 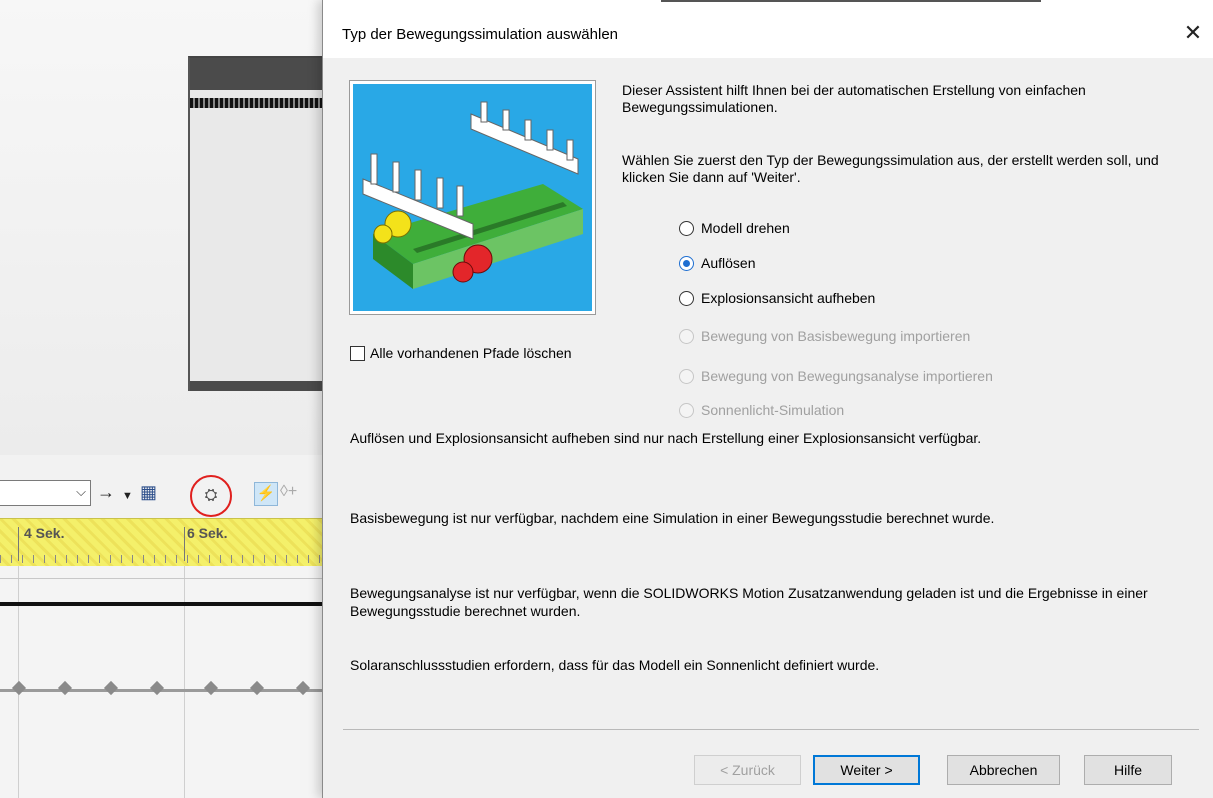 What do you see at coordinates (266, 494) in the screenshot?
I see `calculate-icon: ⚡` at bounding box center [266, 494].